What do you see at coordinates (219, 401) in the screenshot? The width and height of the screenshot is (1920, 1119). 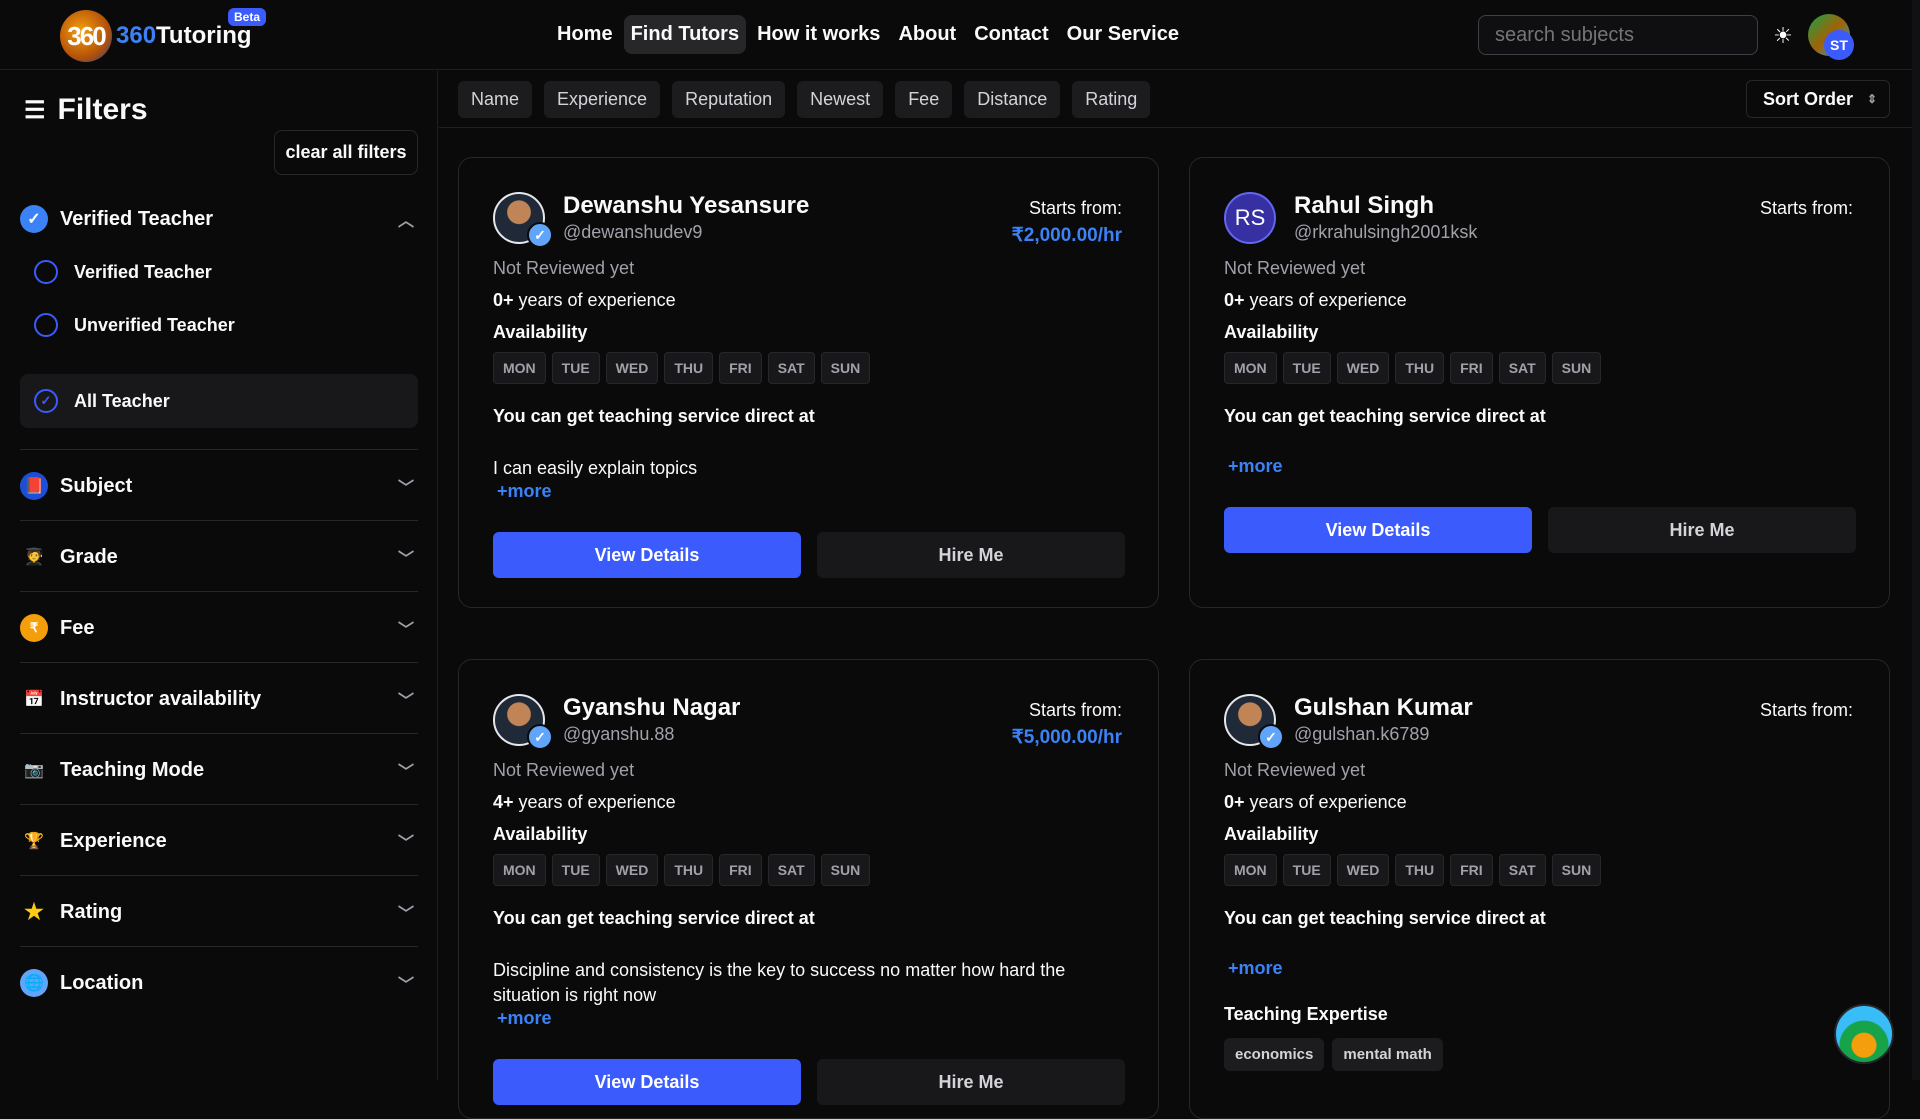 I see `option-all-teacher: ✓ All Teacher` at bounding box center [219, 401].